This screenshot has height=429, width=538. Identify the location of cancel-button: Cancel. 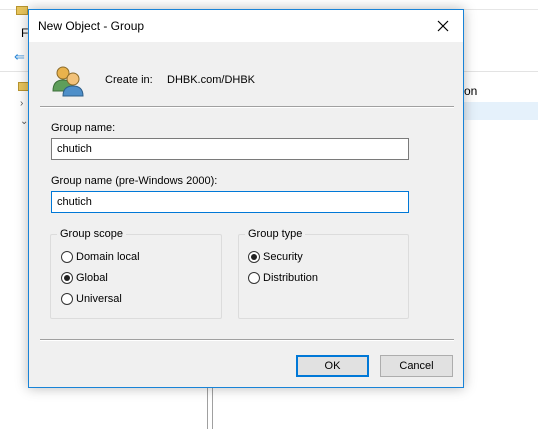
(416, 366).